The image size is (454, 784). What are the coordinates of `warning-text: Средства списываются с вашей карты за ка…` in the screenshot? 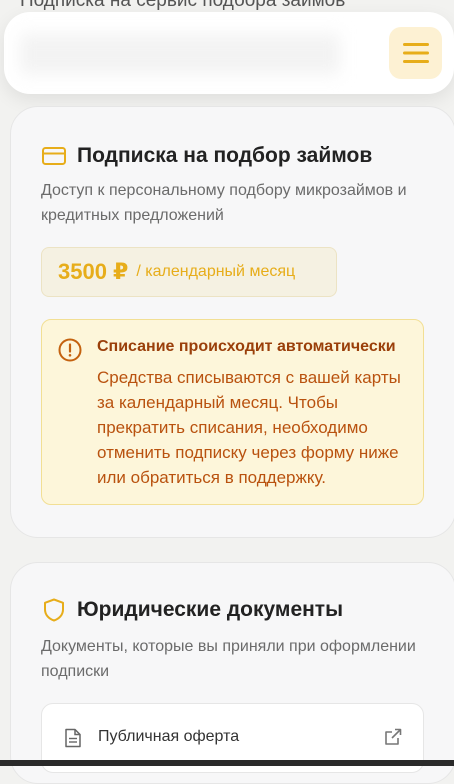 It's located at (249, 427).